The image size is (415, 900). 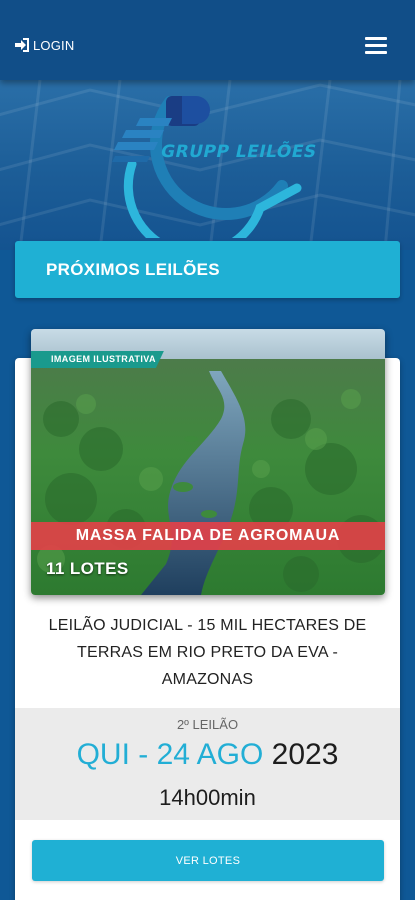 What do you see at coordinates (207, 797) in the screenshot?
I see `auction-time: 14h00min` at bounding box center [207, 797].